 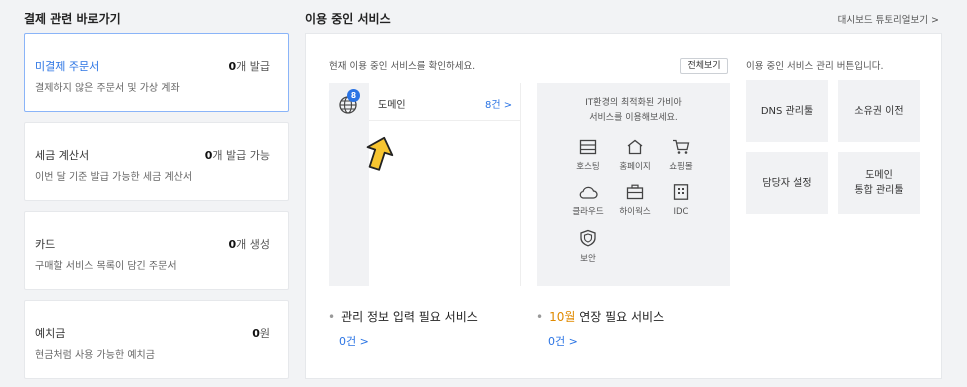 I want to click on hosting-icon, so click(x=588, y=147).